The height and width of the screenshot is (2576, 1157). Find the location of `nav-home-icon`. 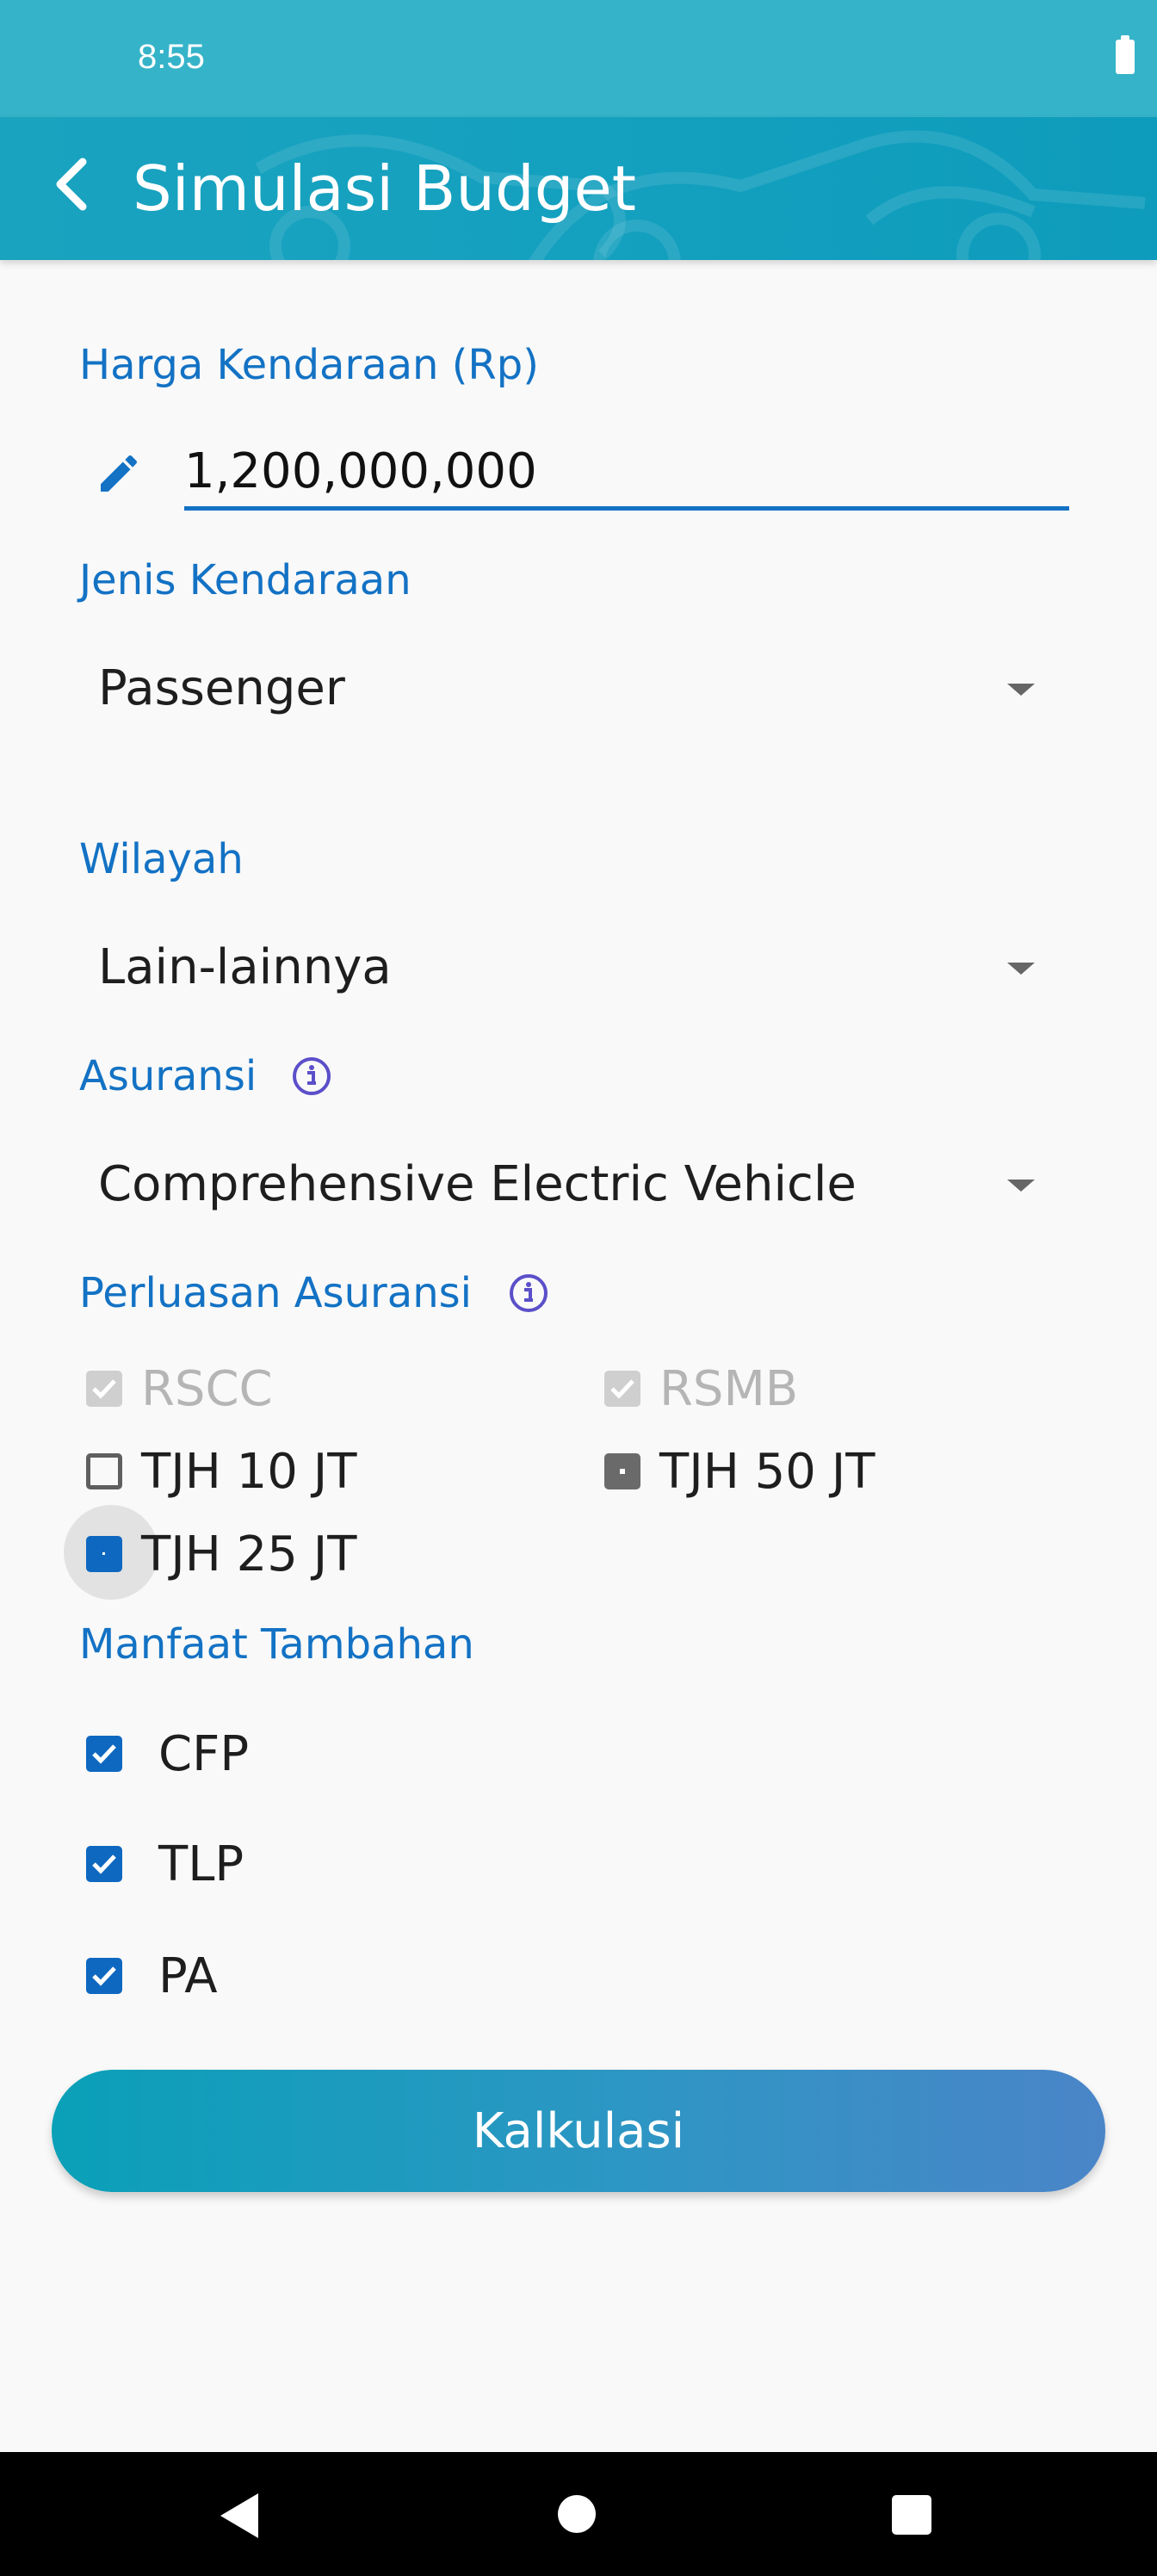

nav-home-icon is located at coordinates (577, 2514).